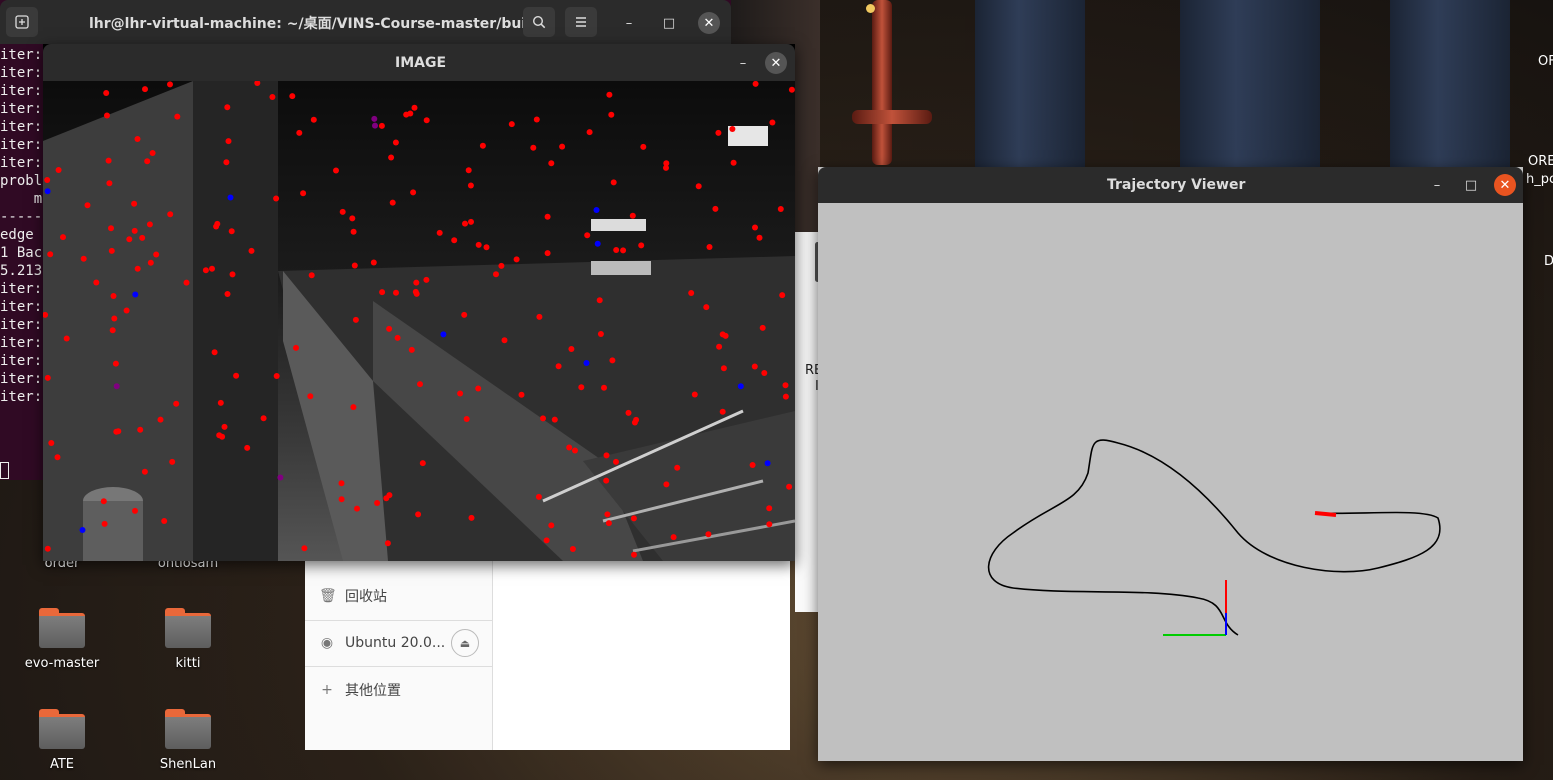 This screenshot has width=1553, height=780. Describe the element at coordinates (399, 596) in the screenshot. I see `sidebar-item-trash: 🗑 回收站` at that location.